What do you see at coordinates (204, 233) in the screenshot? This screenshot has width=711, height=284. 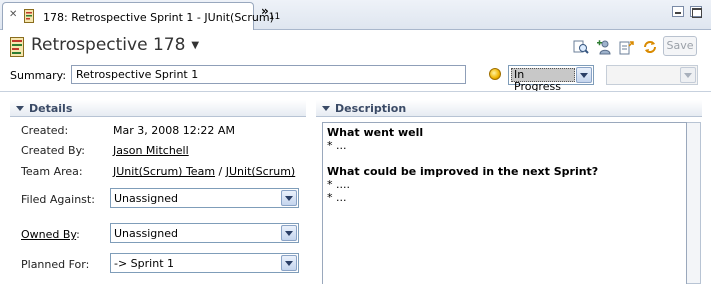 I see `owned-by-select: Unassigned` at bounding box center [204, 233].